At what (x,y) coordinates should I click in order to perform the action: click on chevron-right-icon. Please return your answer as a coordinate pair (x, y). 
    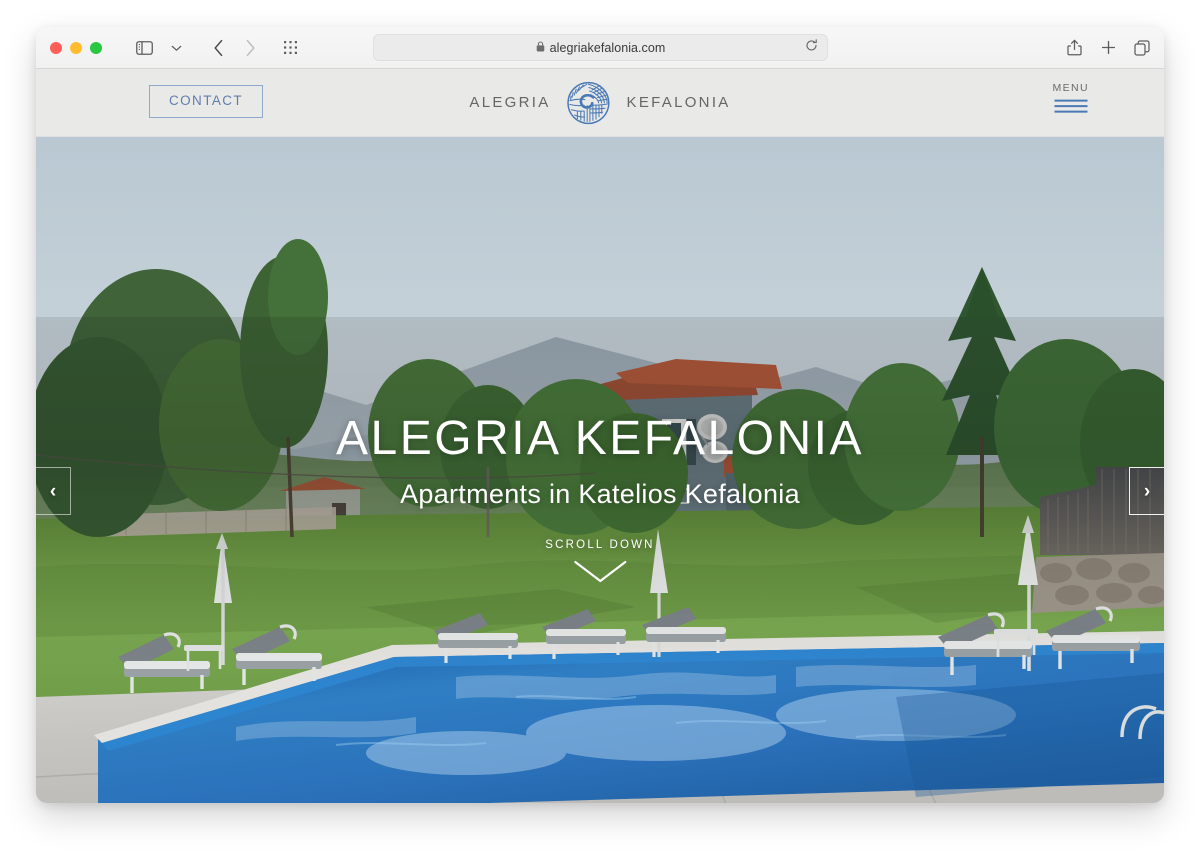
    Looking at the image, I should click on (250, 47).